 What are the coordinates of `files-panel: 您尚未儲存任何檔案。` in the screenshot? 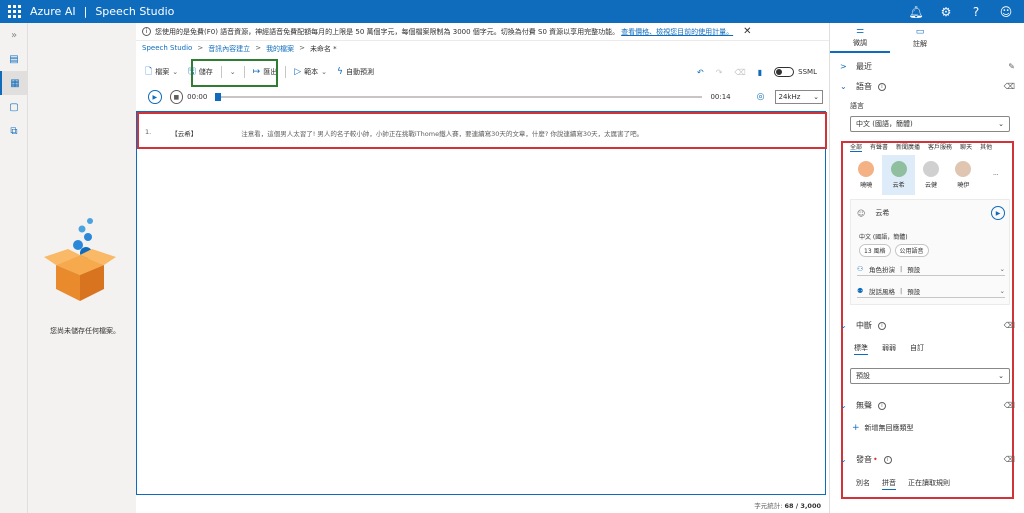 It's located at (82, 268).